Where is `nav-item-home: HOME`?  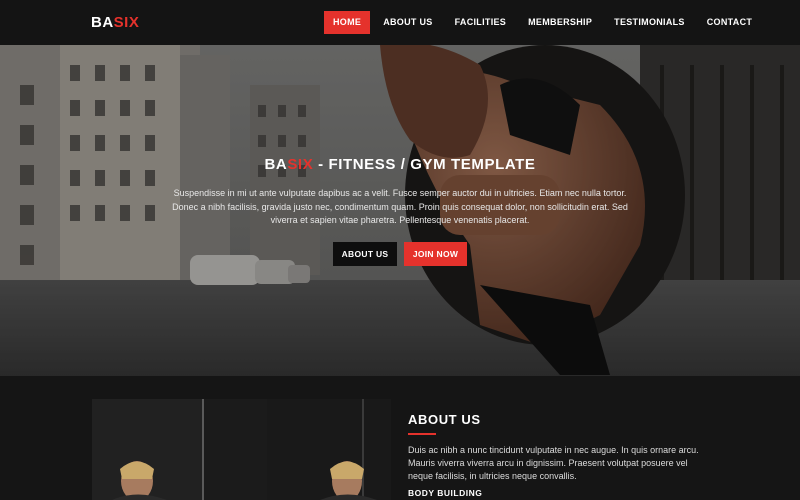 nav-item-home: HOME is located at coordinates (347, 22).